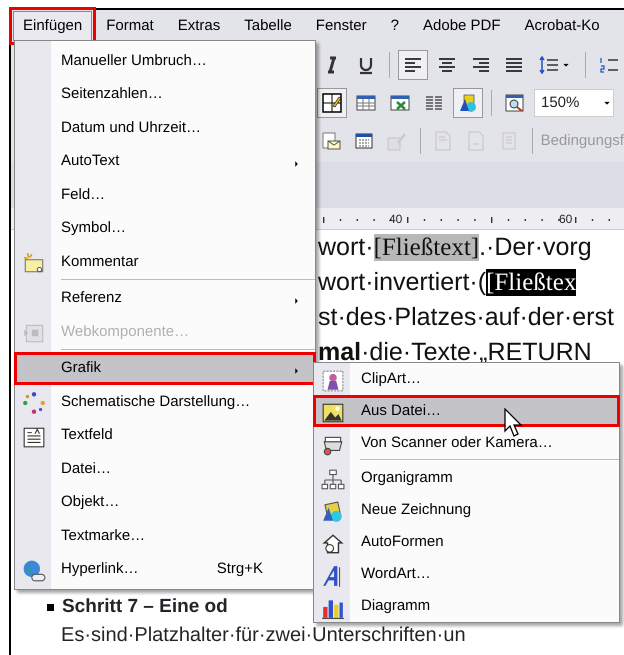 This screenshot has width=624, height=655. I want to click on text-line: wort·invertiert·([Fließtex, so click(448, 282).